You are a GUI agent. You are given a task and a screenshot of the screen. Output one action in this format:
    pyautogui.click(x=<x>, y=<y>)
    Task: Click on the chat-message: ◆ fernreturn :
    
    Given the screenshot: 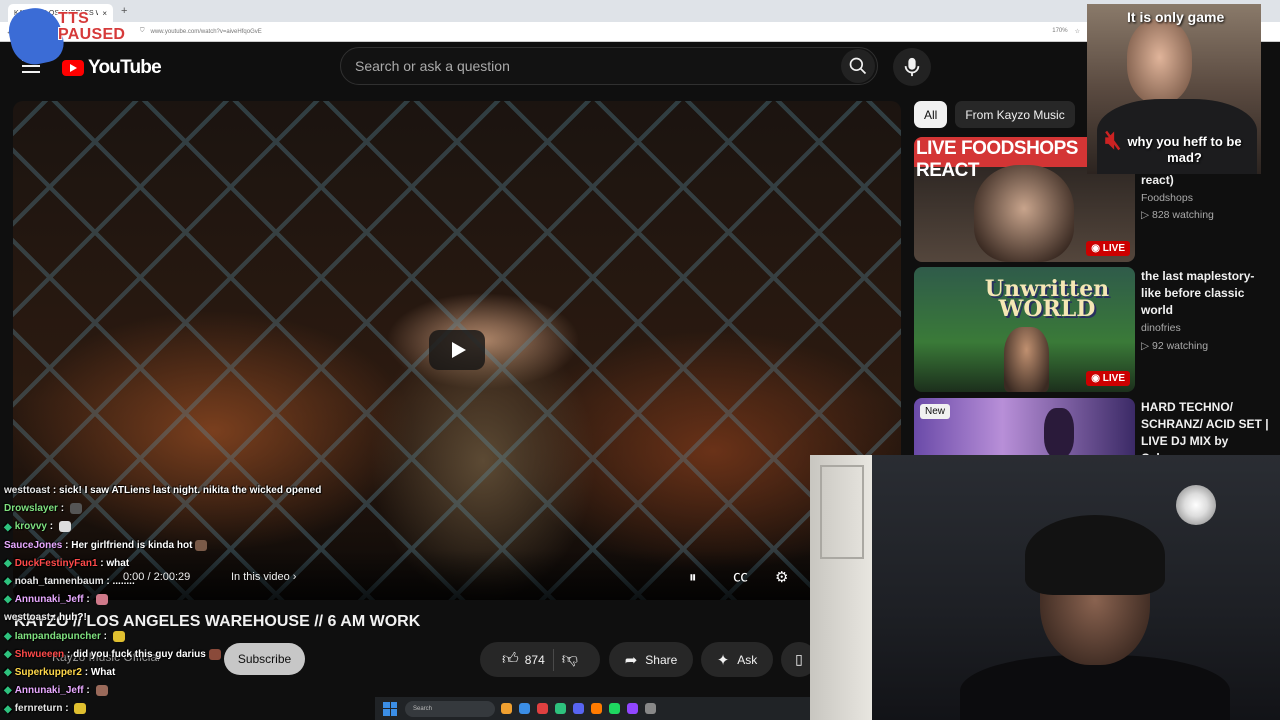 What is the action you would take?
    pyautogui.click(x=45, y=709)
    